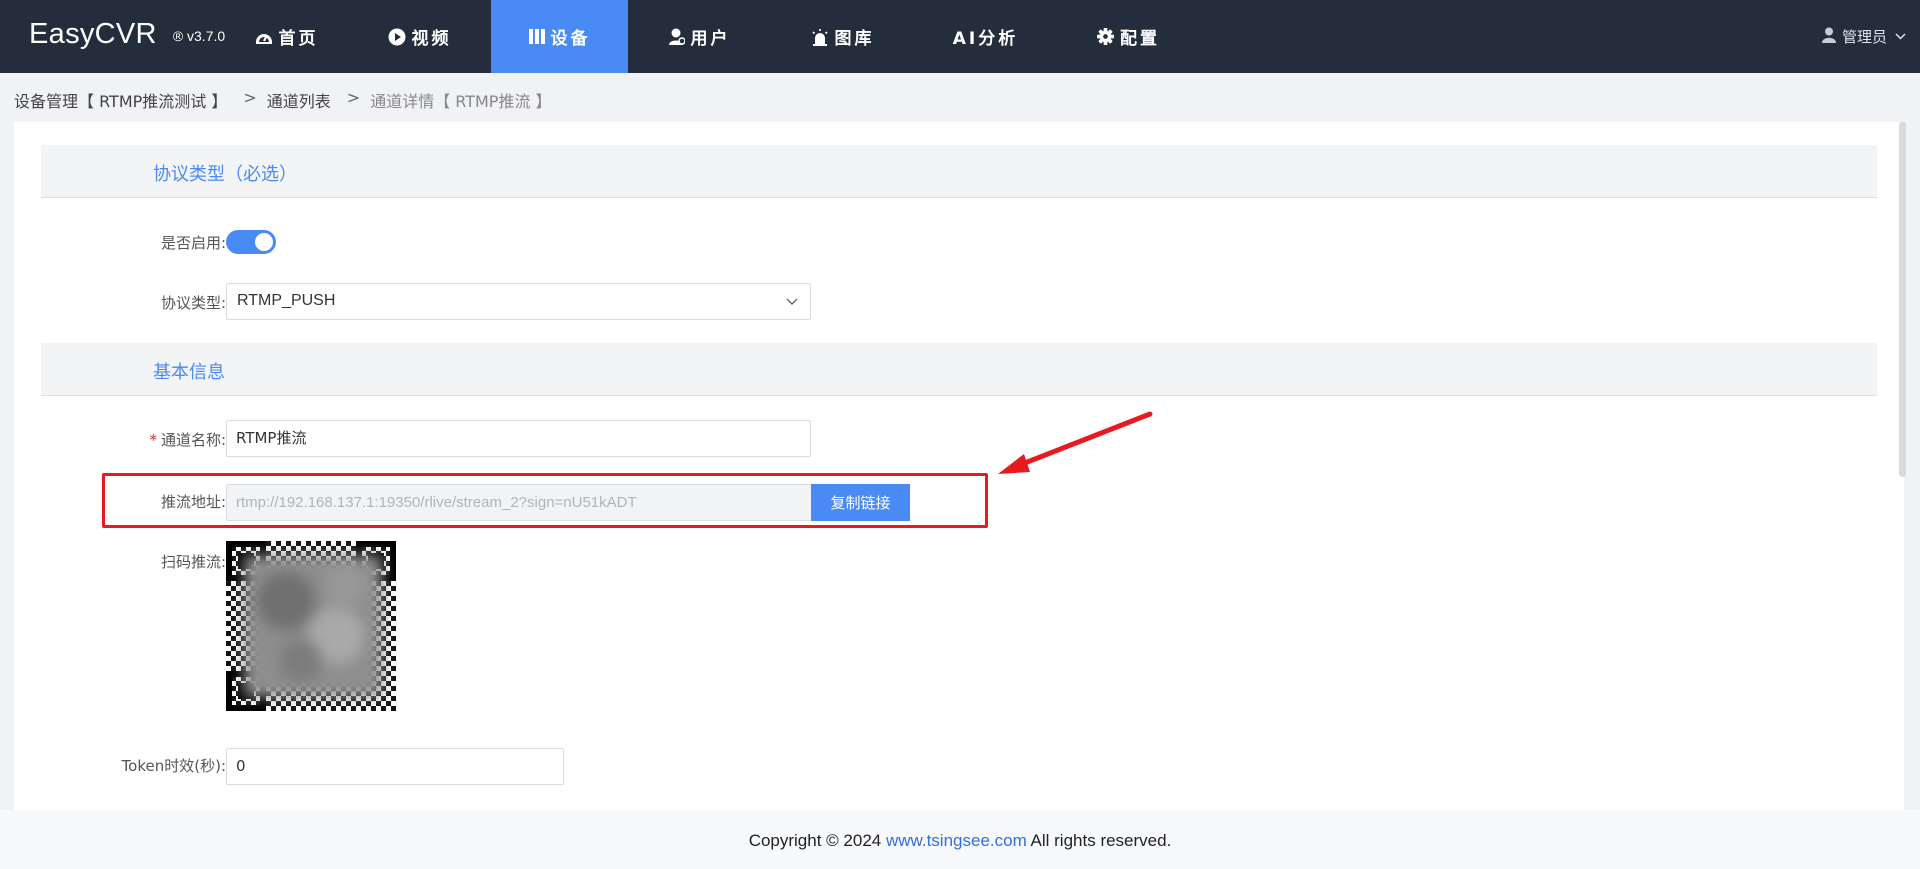  Describe the element at coordinates (311, 626) in the screenshot. I see `qr-code` at that location.